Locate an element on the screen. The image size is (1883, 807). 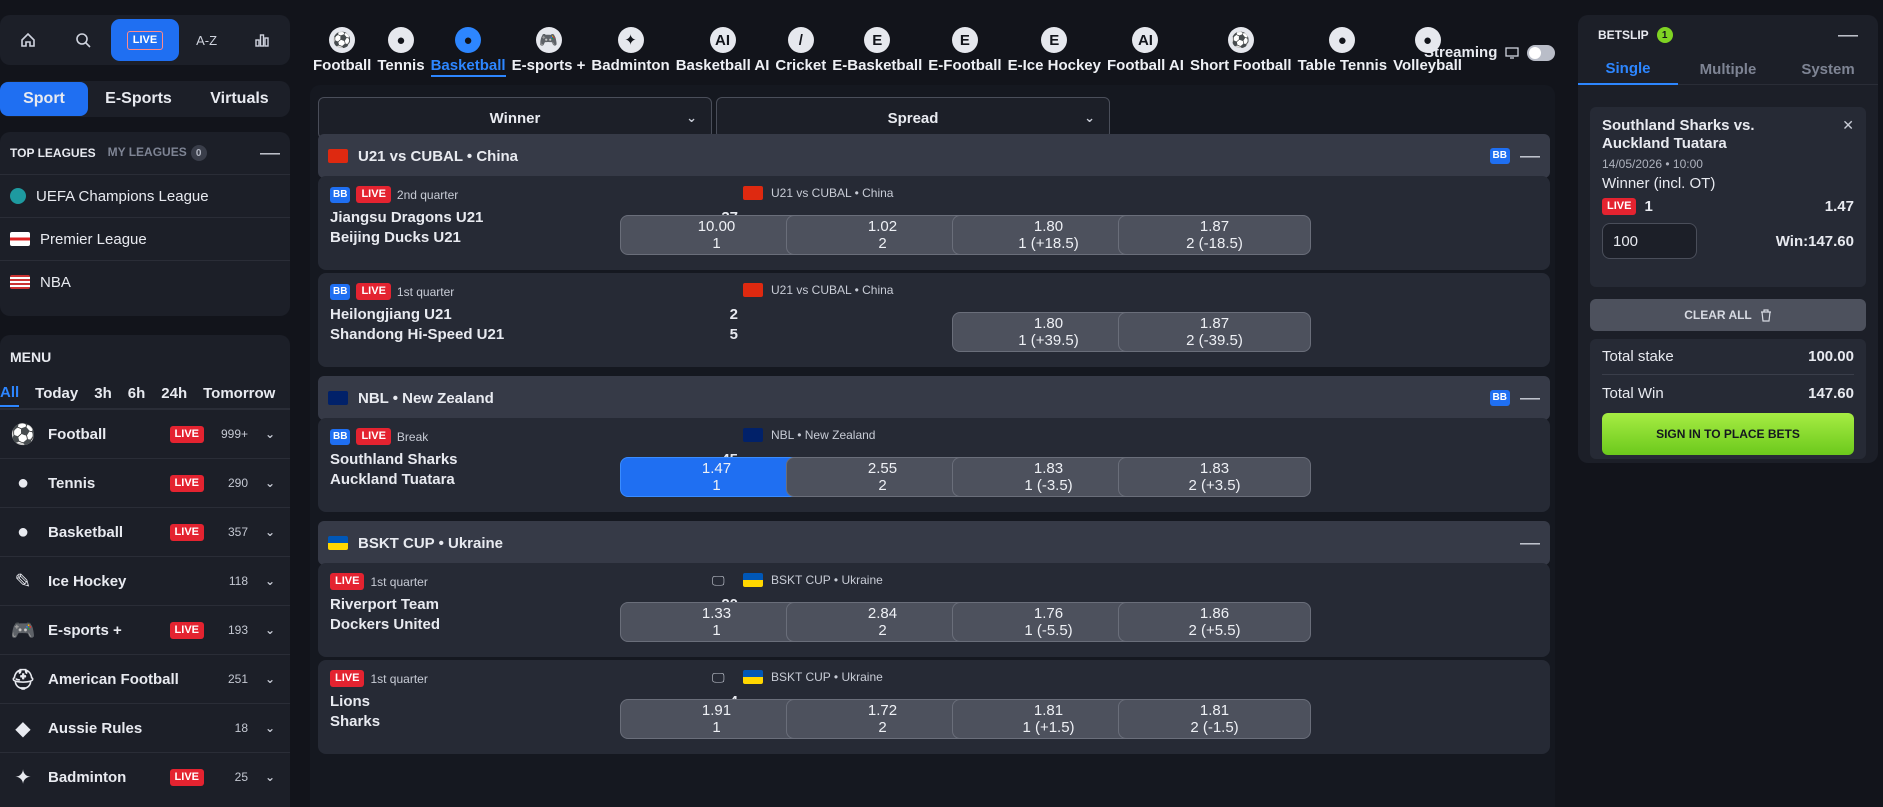
odds-button: 1.87 2 (-18.5) is located at coordinates (1214, 235).